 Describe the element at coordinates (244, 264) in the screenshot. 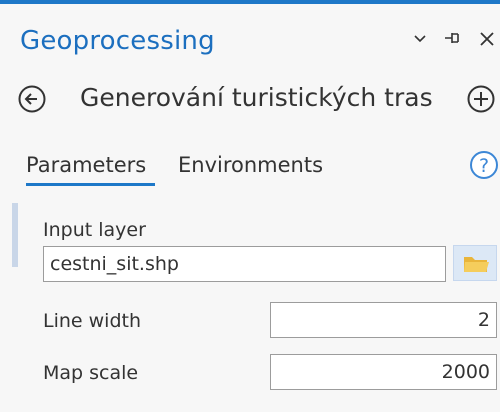

I see `input-layer-field: cestni_sit.shp` at that location.